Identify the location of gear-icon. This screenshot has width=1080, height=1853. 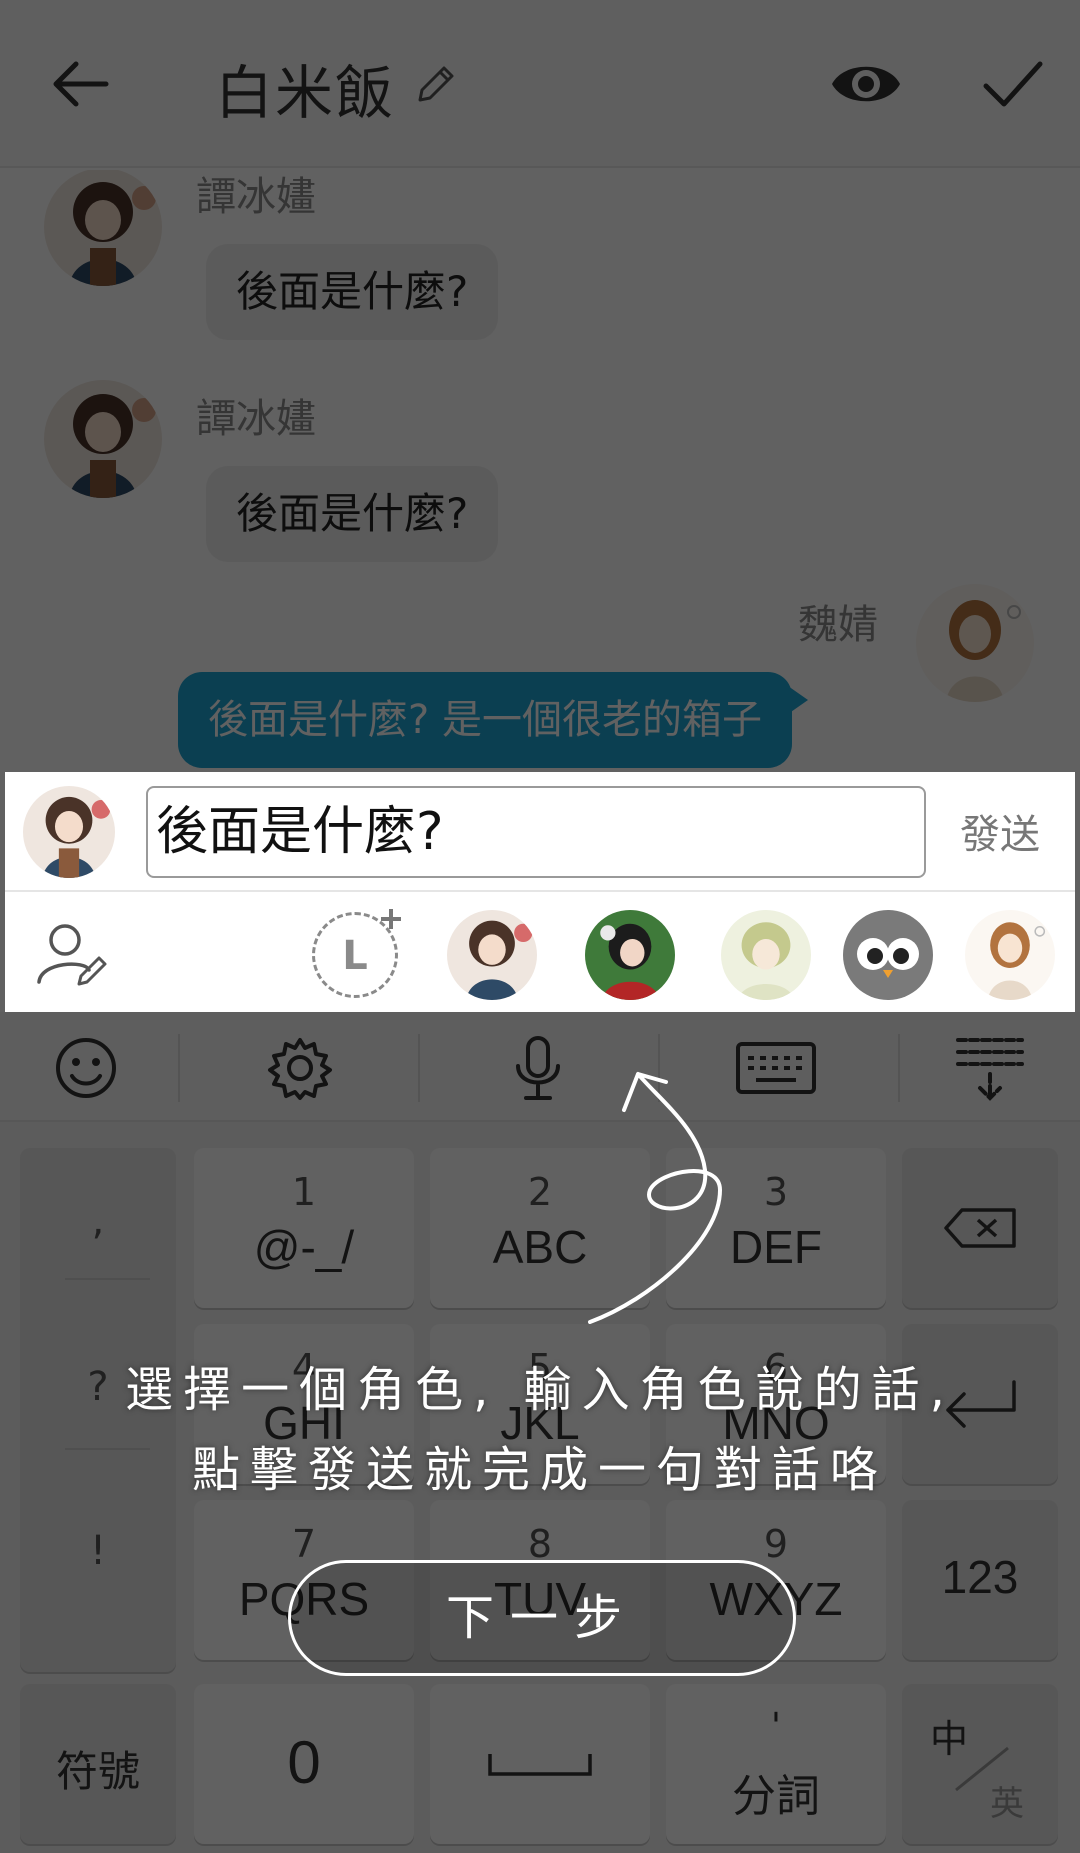
(300, 1068).